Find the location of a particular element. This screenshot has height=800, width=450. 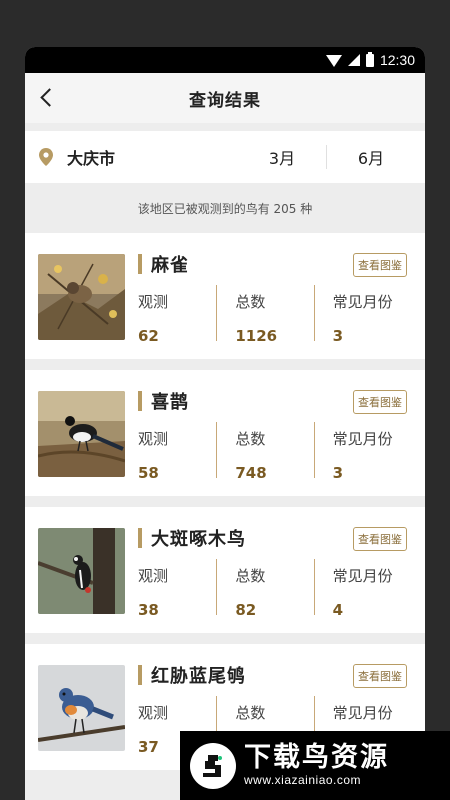

filter-bar: 大庆市 3月 6月 is located at coordinates (225, 157).